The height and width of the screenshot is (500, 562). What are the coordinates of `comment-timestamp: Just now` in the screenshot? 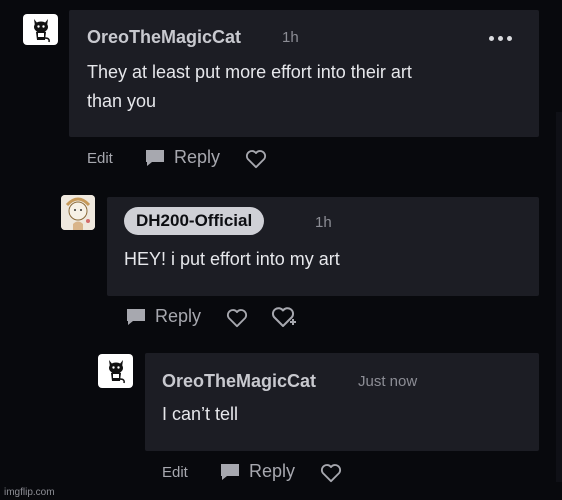 It's located at (388, 381).